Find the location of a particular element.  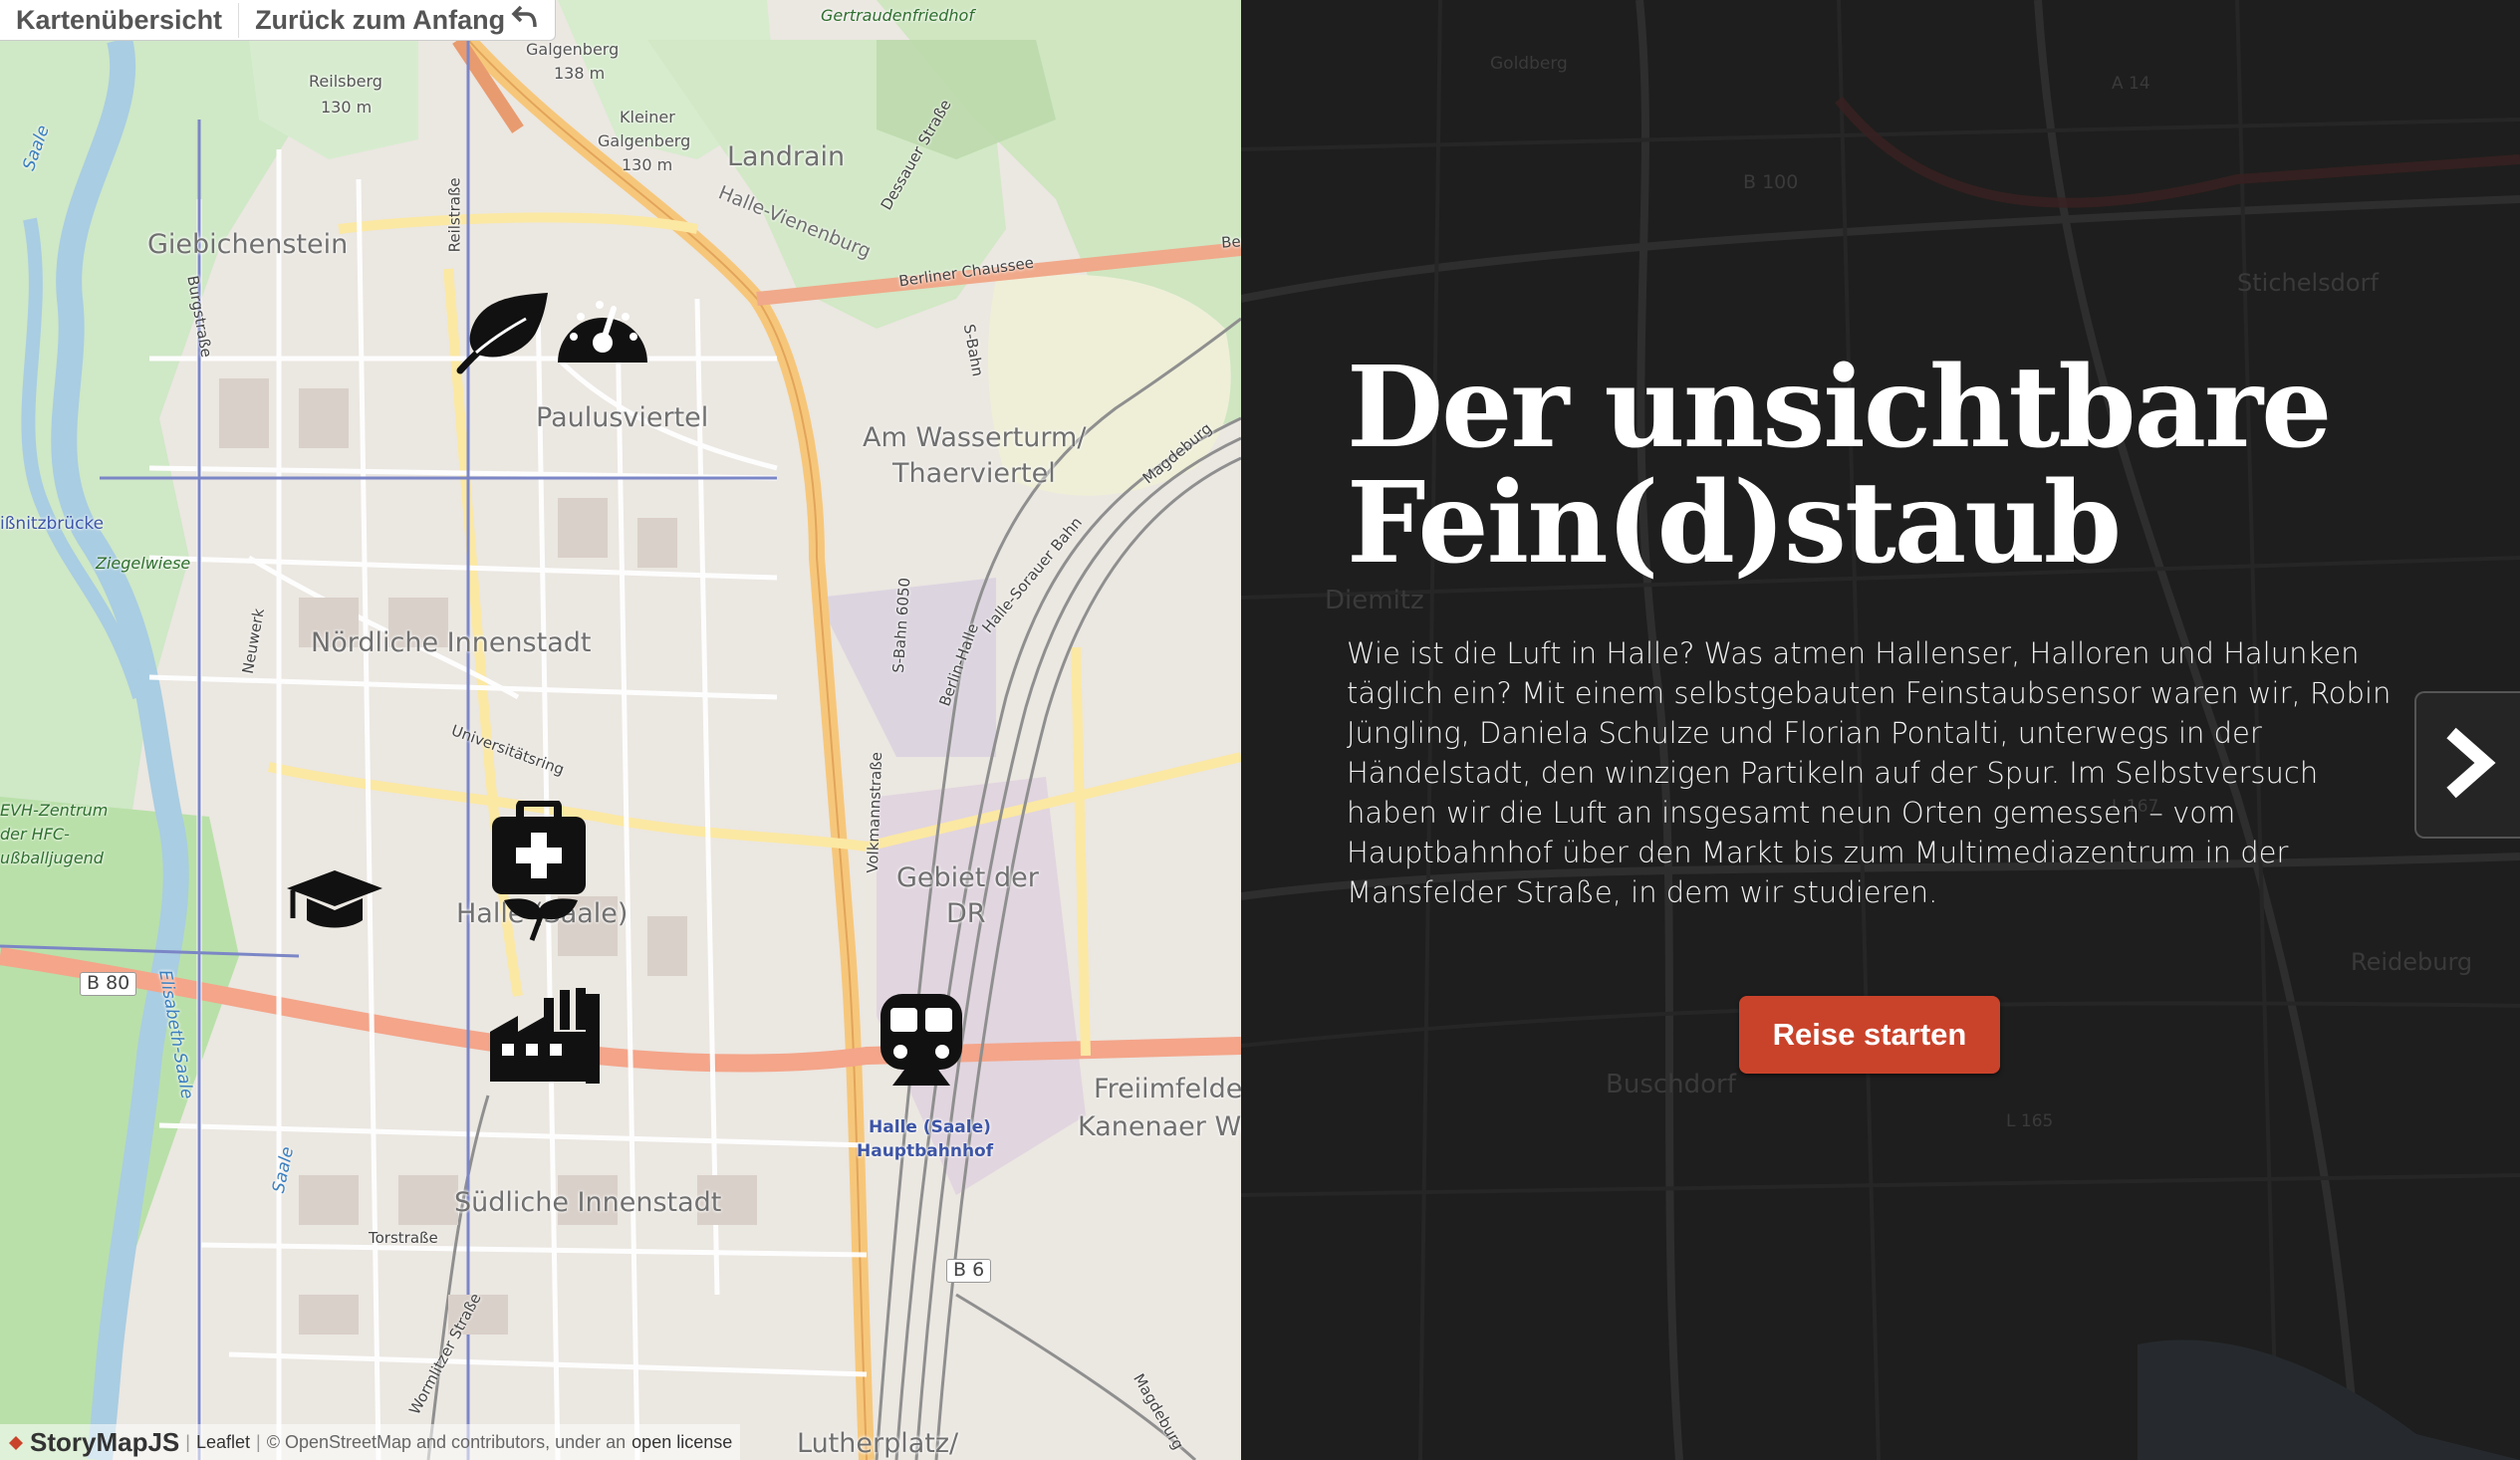

place-reilsberg-height: 130 m is located at coordinates (347, 107).